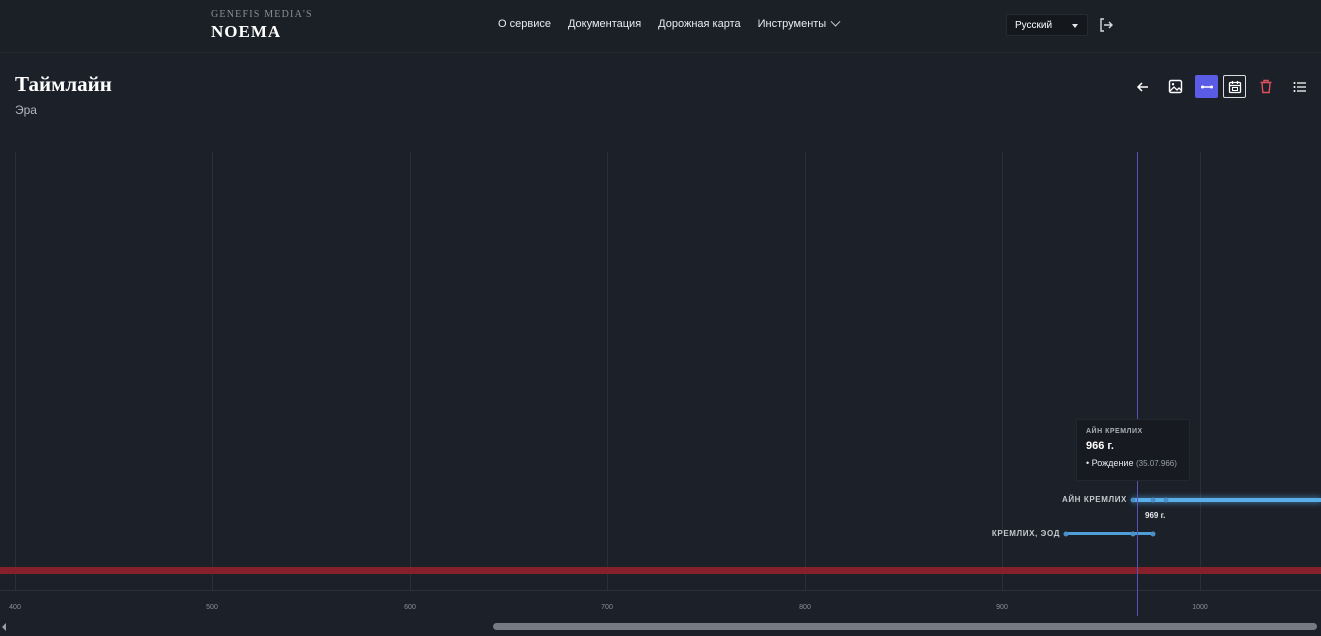 The image size is (1321, 636). Describe the element at coordinates (604, 24) in the screenshot. I see `nav-item-docs: Документация` at that location.